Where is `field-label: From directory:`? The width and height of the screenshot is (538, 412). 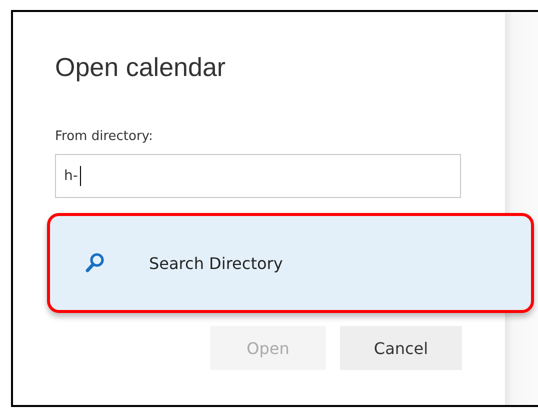 field-label: From directory: is located at coordinates (104, 136).